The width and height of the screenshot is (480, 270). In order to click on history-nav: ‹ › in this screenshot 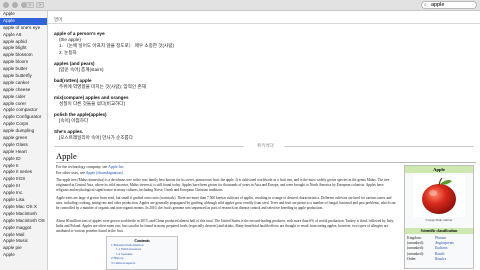, I will do `click(35, 5)`.